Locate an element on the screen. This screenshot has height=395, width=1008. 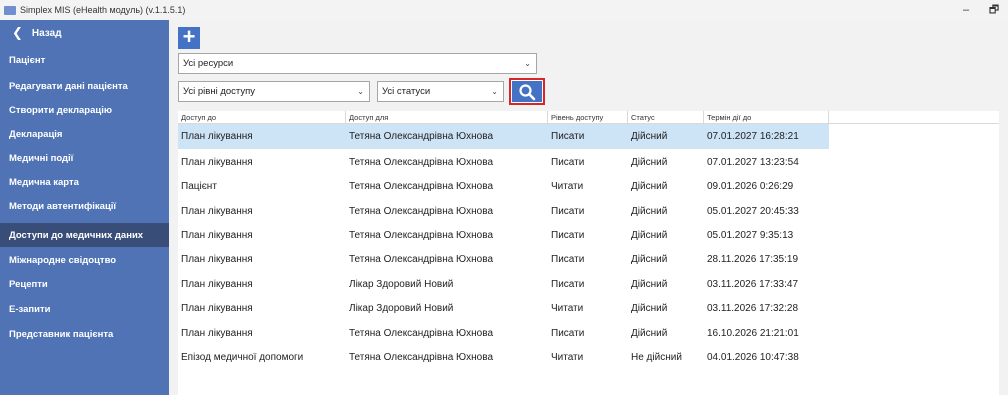
status-select: Усі статуси ⌄ is located at coordinates (440, 91).